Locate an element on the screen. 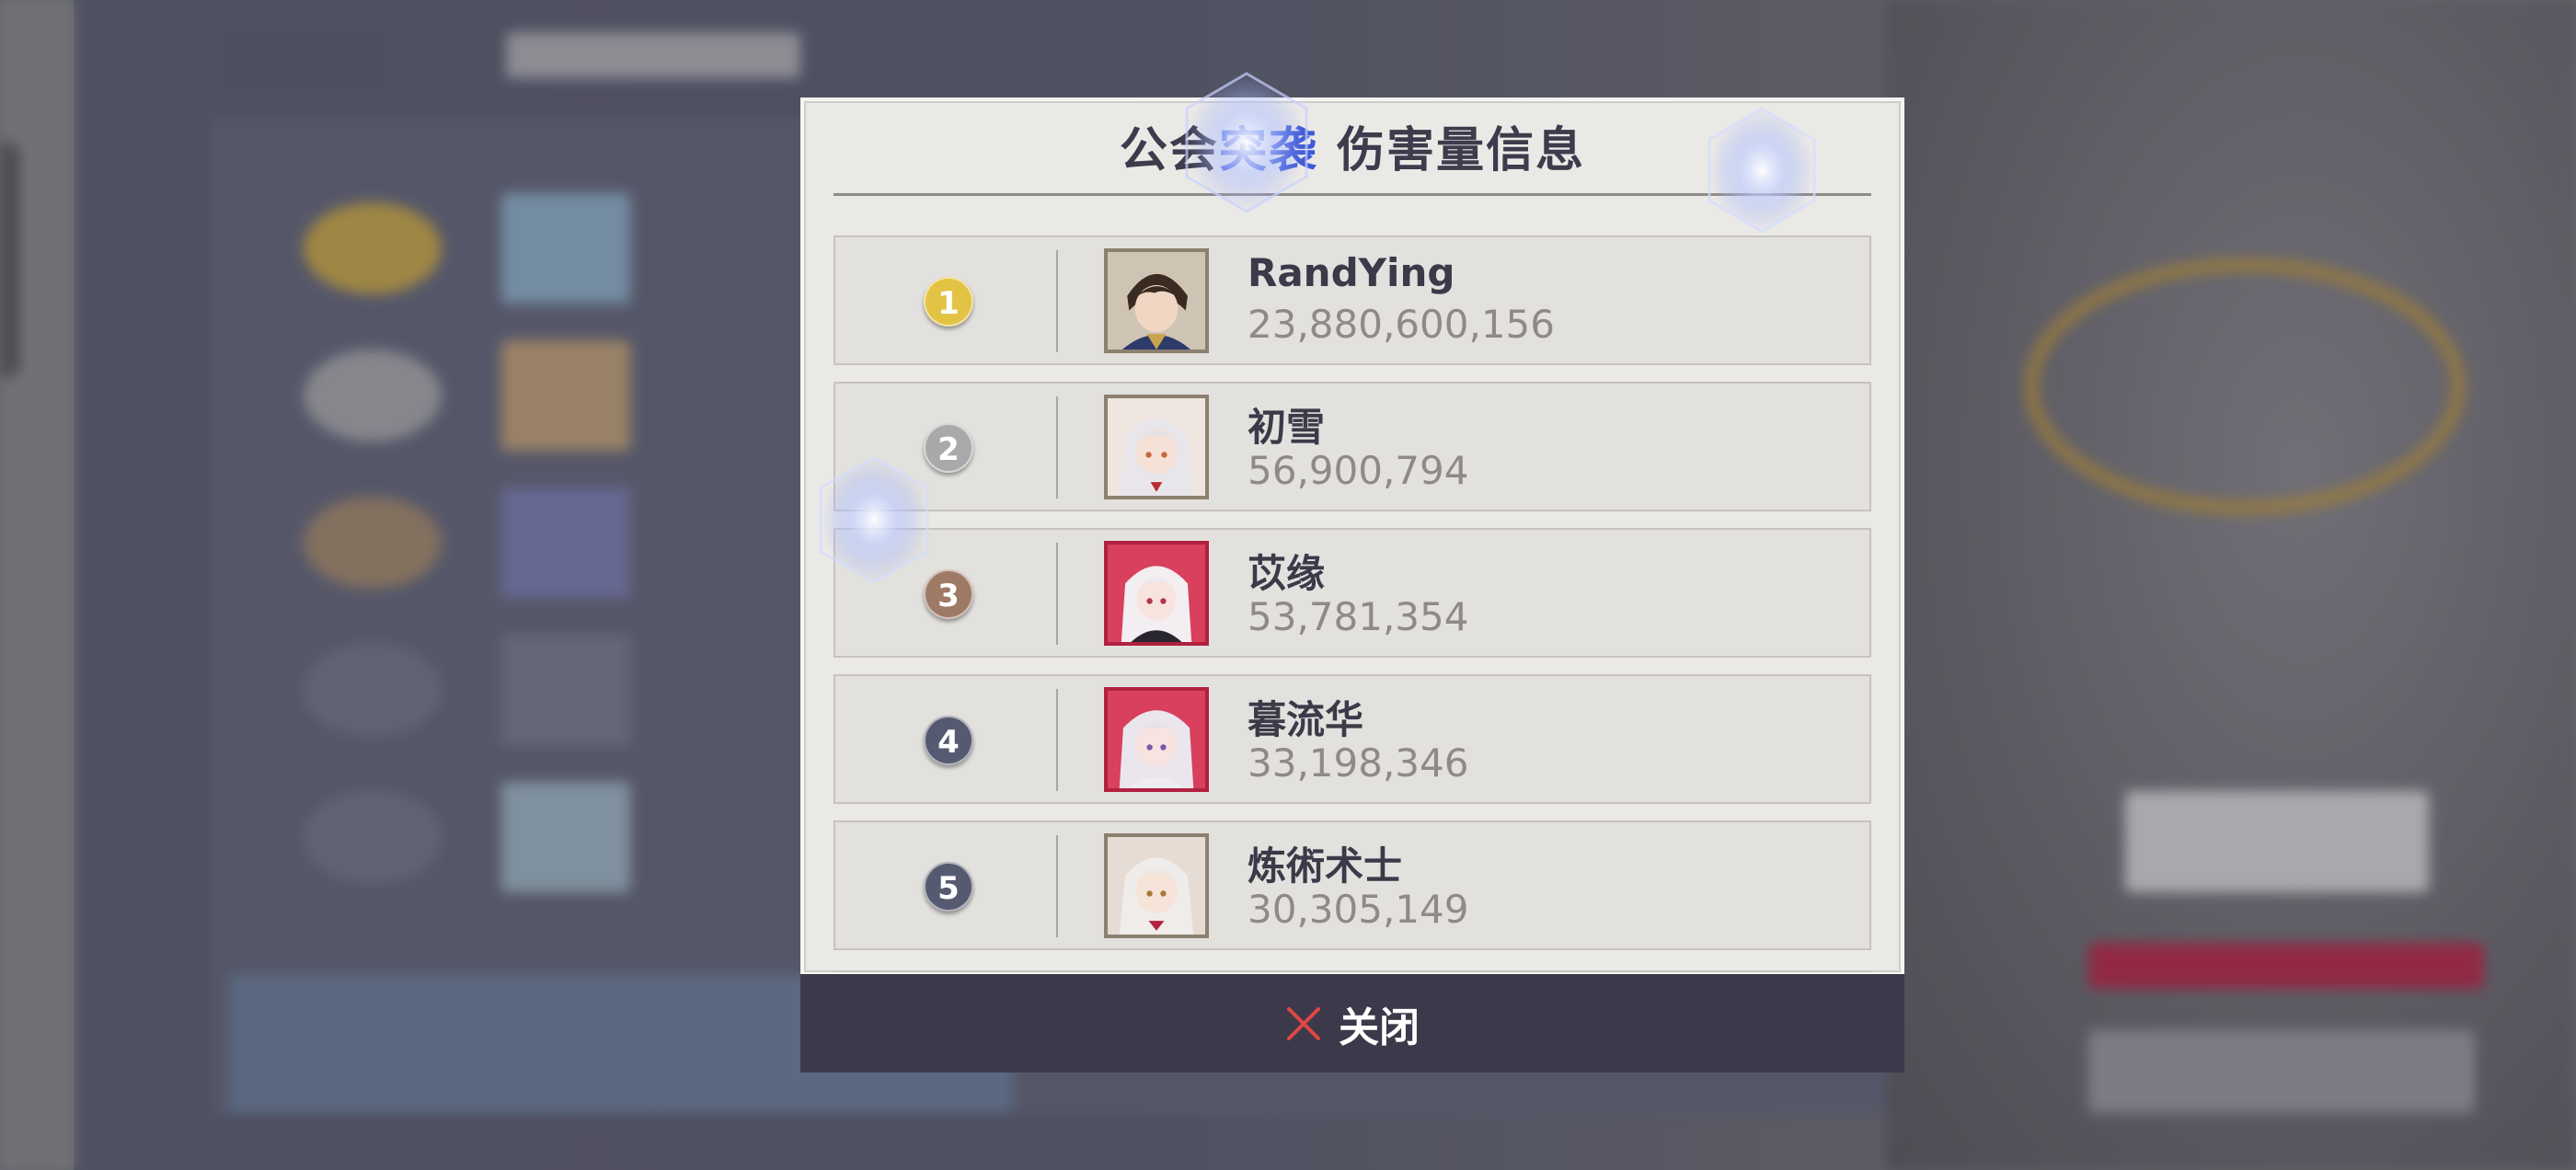 This screenshot has height=1170, width=2576. ranking-row: 5 炼術术士 30,305,149 is located at coordinates (1352, 885).